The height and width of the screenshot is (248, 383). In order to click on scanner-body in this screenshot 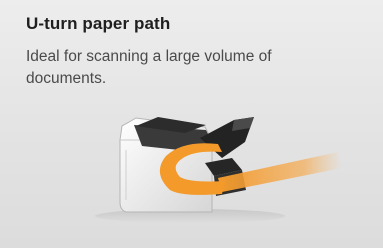, I will do `click(186, 165)`.